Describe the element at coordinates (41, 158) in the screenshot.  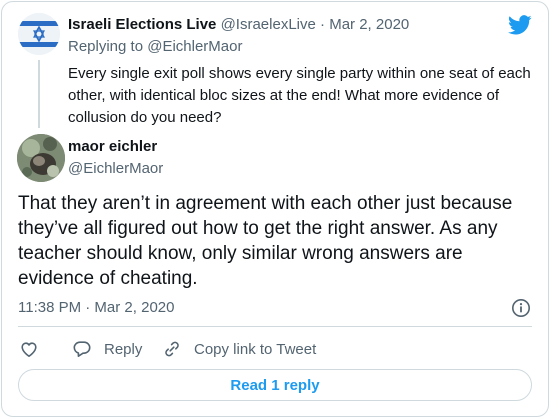
I see `main-avatar` at that location.